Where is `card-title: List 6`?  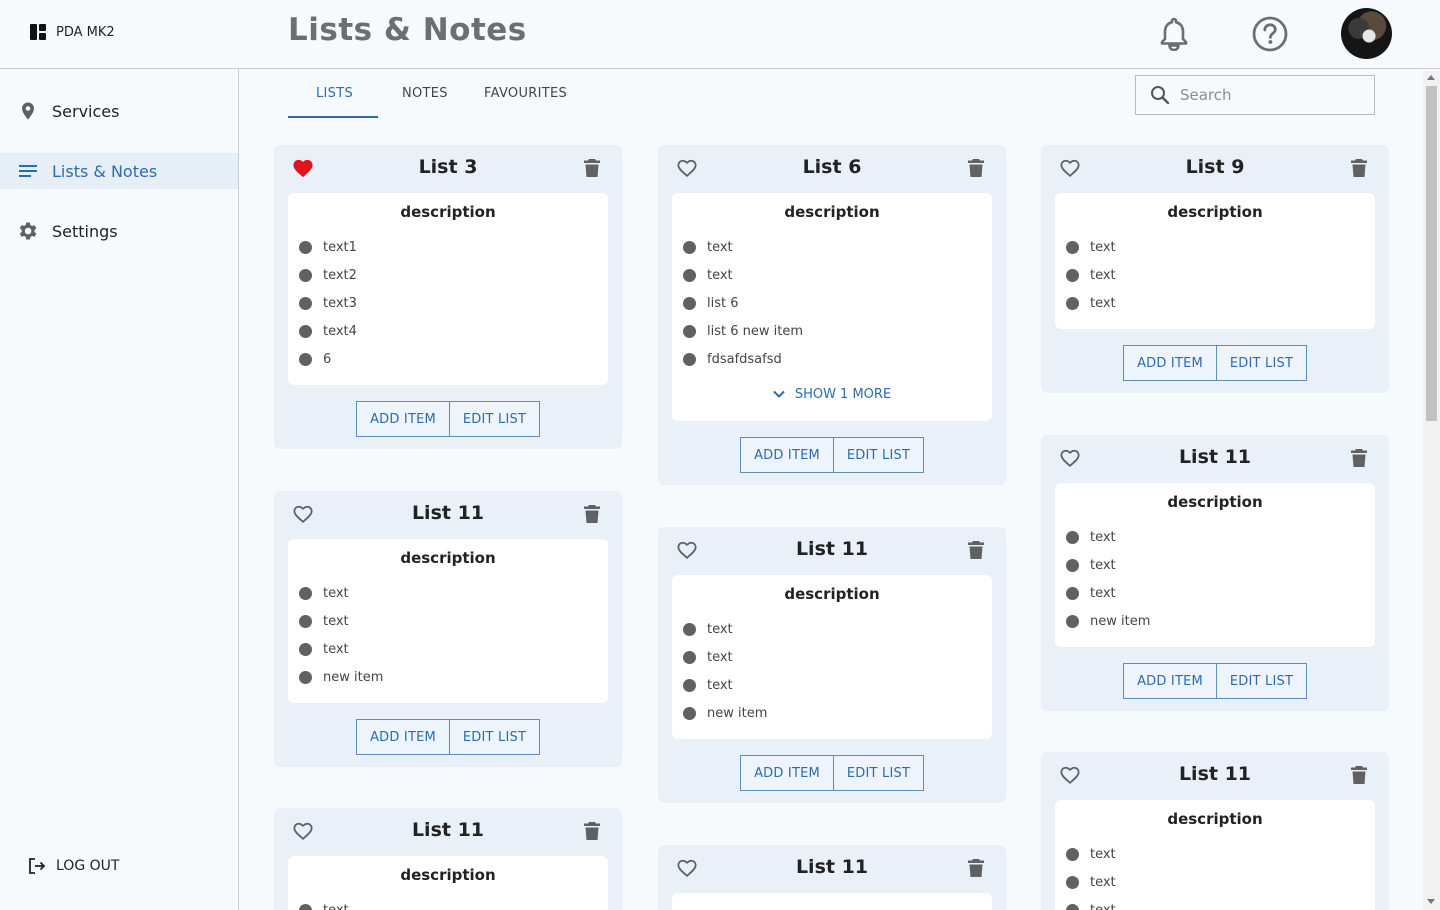
card-title: List 6 is located at coordinates (832, 167).